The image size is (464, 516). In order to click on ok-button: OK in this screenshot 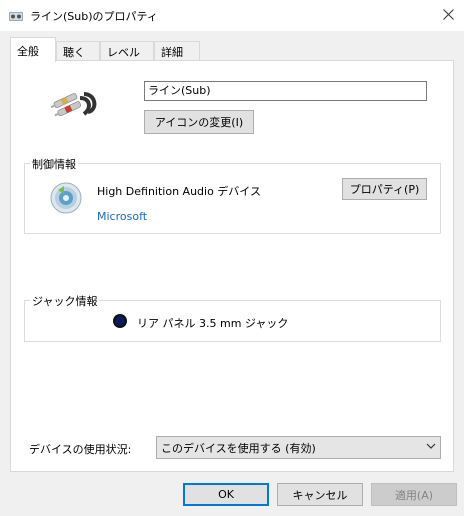, I will do `click(226, 494)`.